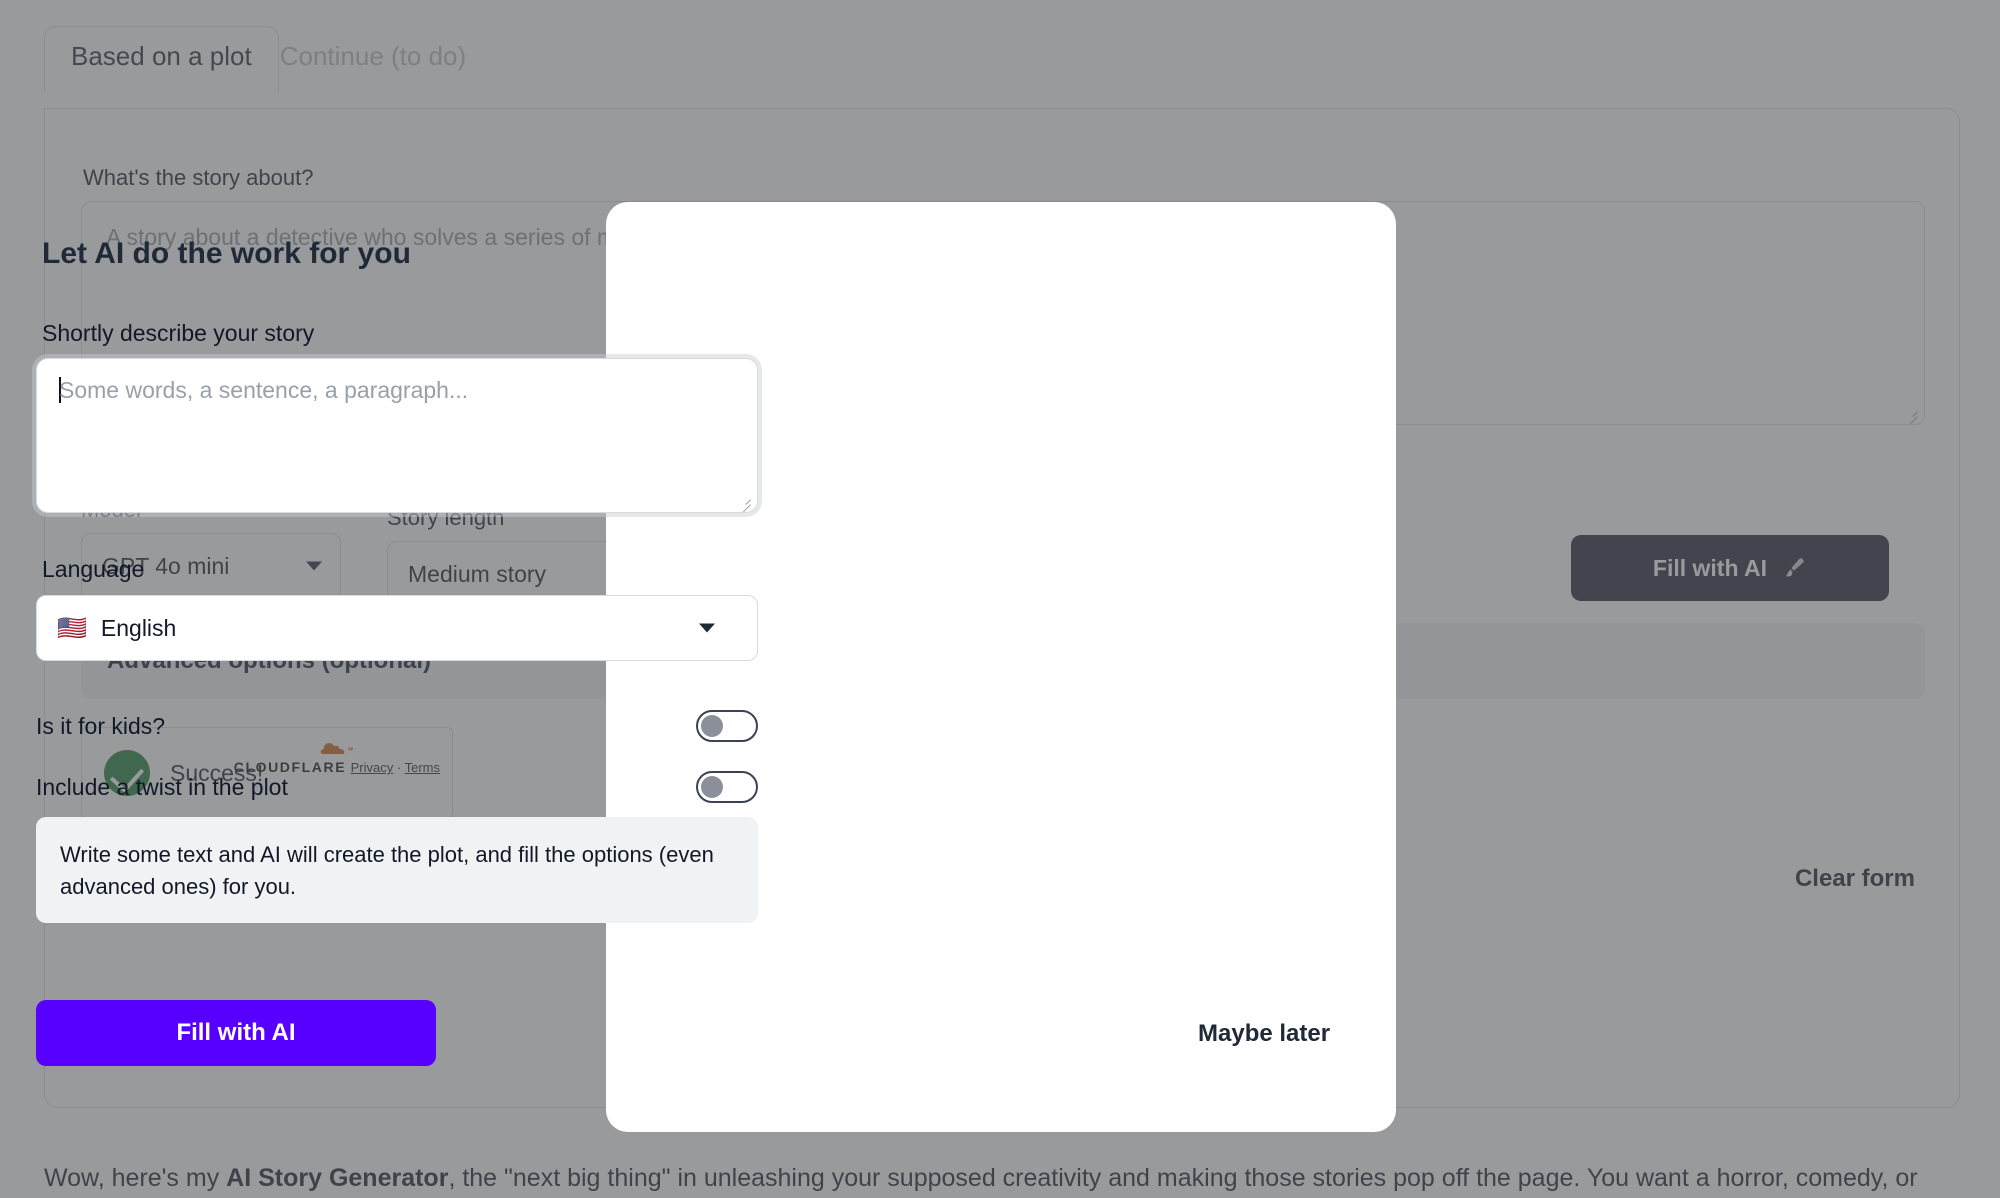  I want to click on language-select-value: English, so click(138, 627).